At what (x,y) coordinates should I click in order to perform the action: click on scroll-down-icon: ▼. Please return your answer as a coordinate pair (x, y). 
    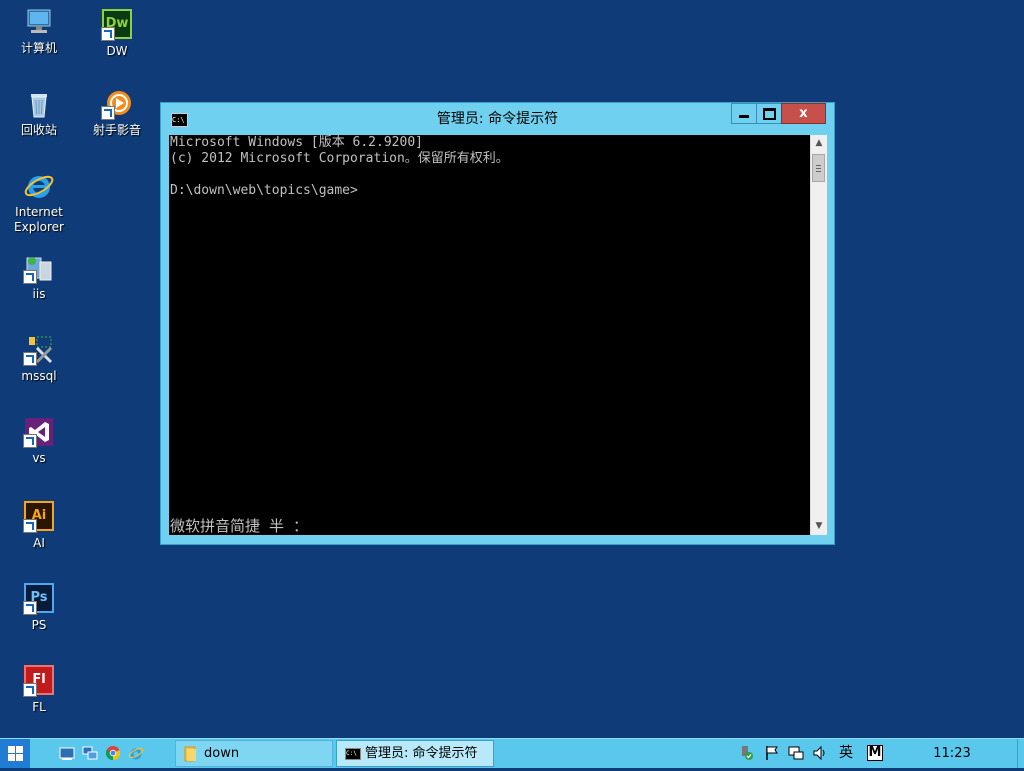
    Looking at the image, I should click on (819, 526).